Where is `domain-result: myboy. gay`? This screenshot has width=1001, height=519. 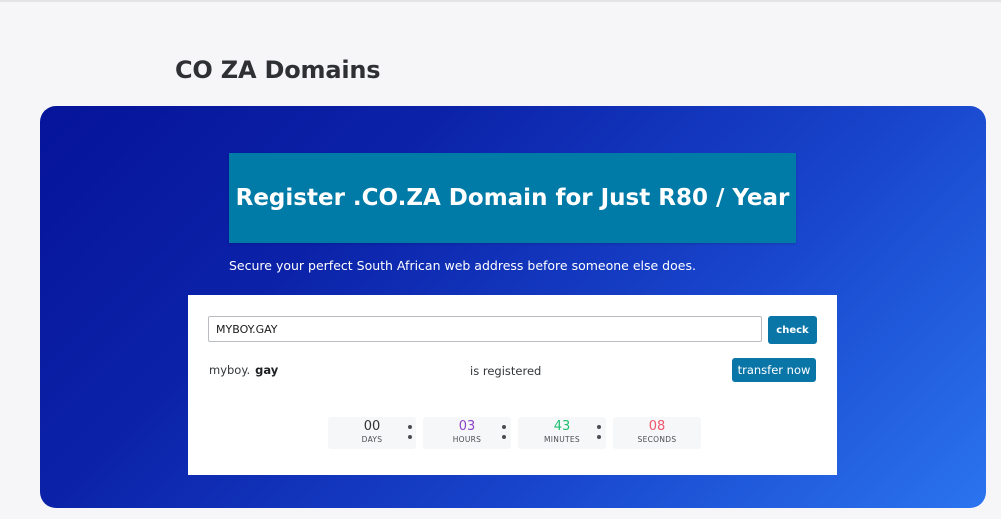
domain-result: myboy. gay is located at coordinates (243, 370).